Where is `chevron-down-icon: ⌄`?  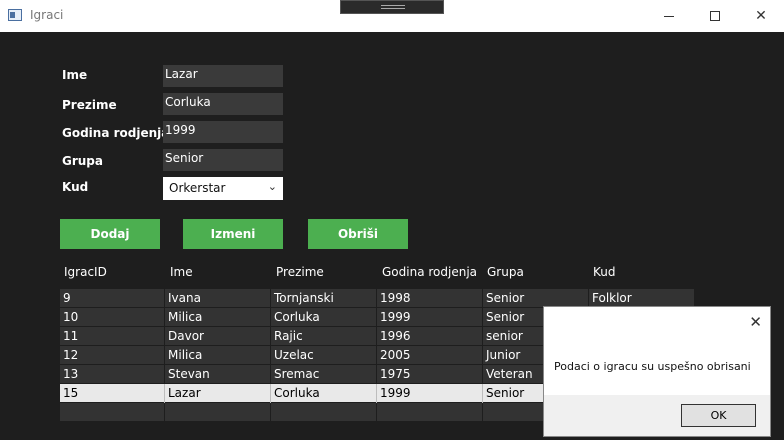 chevron-down-icon: ⌄ is located at coordinates (272, 186).